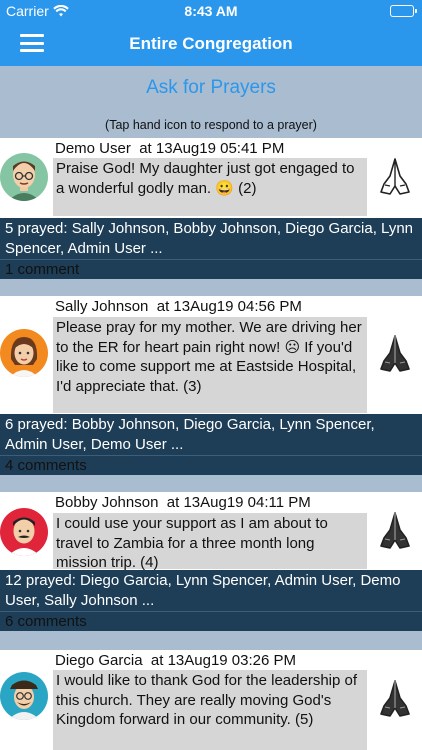 The image size is (422, 750). Describe the element at coordinates (211, 465) in the screenshot. I see `comments-link: 4 comments` at that location.